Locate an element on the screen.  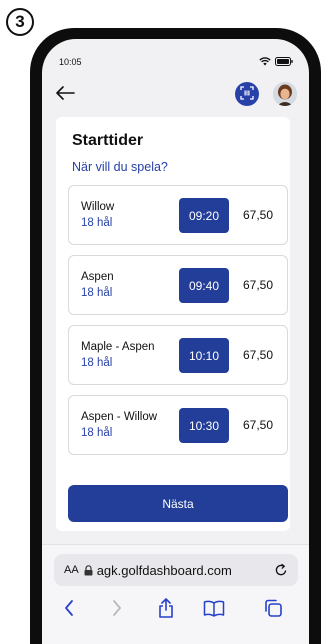
lock-icon is located at coordinates (88, 570).